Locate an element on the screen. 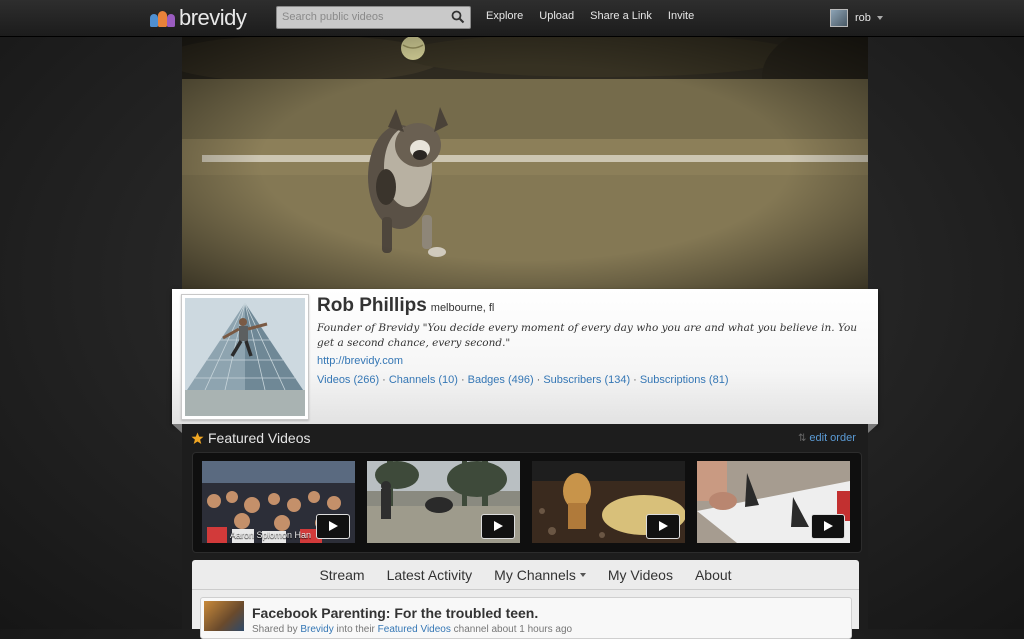 This screenshot has height=639, width=1024. nav-invite: Invite is located at coordinates (681, 16).